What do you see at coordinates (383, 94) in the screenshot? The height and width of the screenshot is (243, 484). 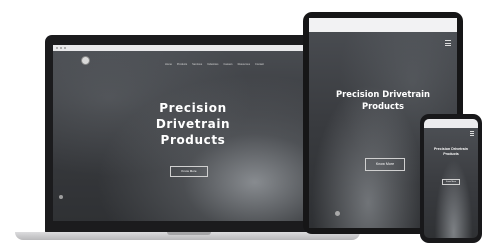 I see `hero-title-line: Precision Drivetrain` at bounding box center [383, 94].